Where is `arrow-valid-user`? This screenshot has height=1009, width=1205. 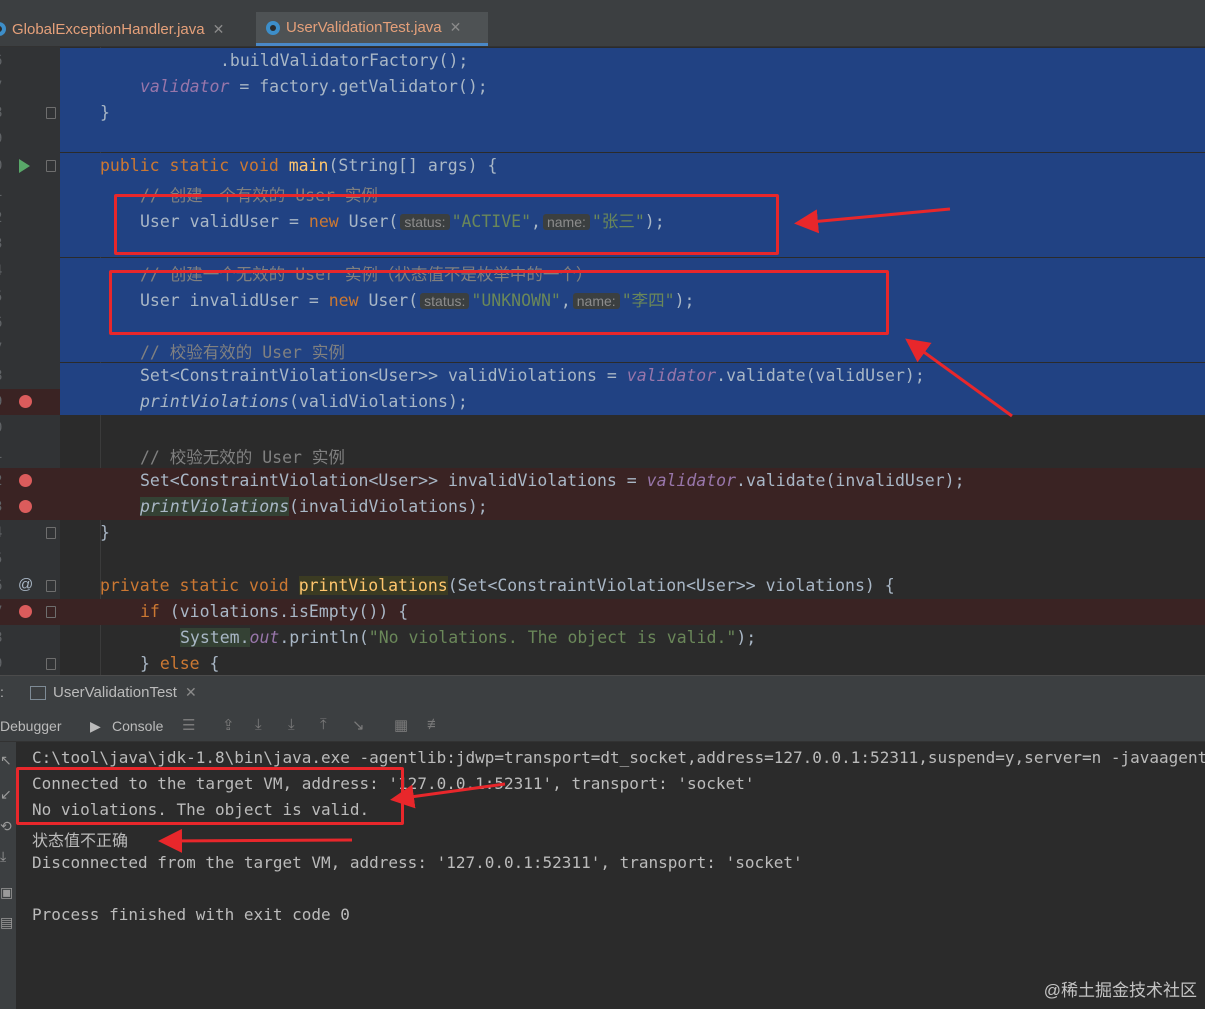 arrow-valid-user is located at coordinates (872, 220).